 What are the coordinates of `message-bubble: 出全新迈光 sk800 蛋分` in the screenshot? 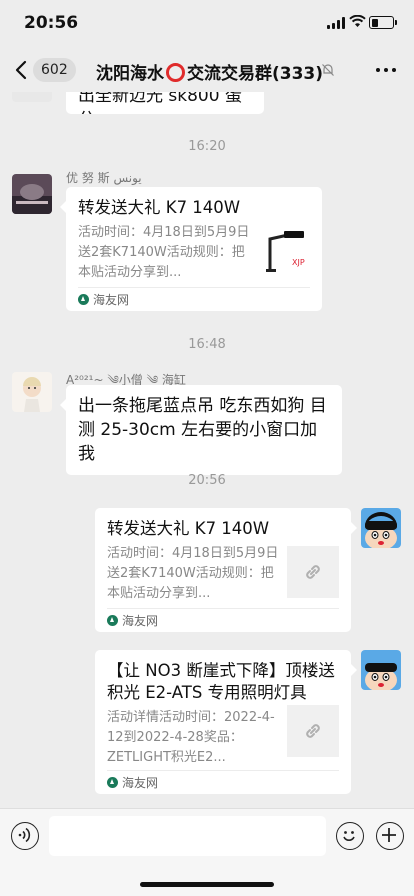 It's located at (165, 103).